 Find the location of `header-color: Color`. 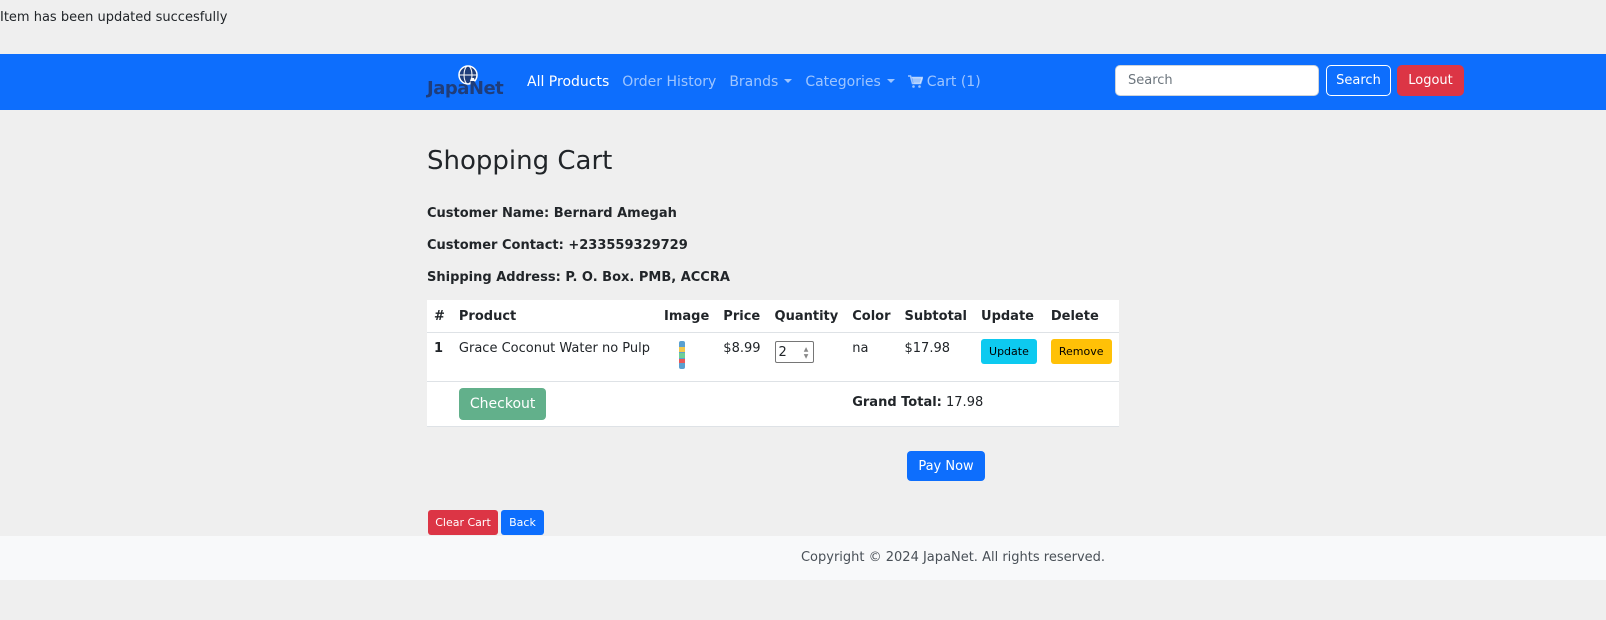

header-color: Color is located at coordinates (871, 316).